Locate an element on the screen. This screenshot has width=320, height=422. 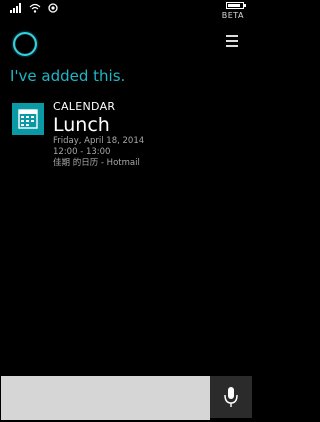
calendar-icon is located at coordinates (28, 119).